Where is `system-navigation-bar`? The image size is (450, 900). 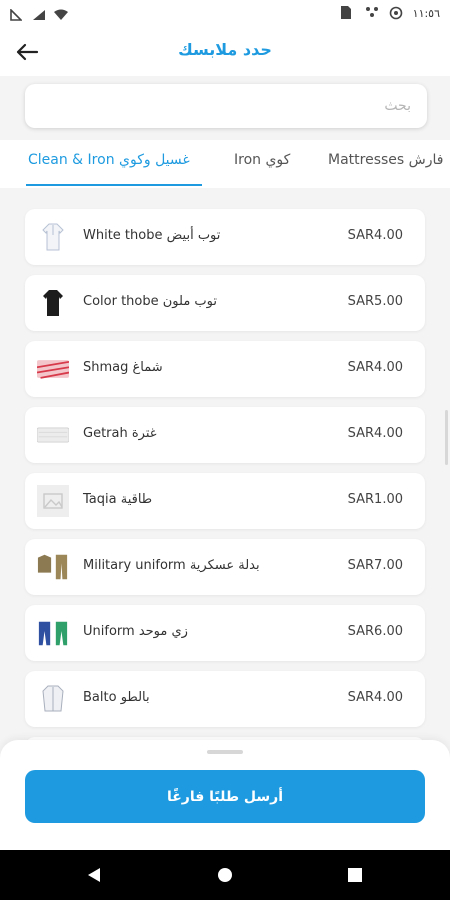
system-navigation-bar is located at coordinates (225, 875).